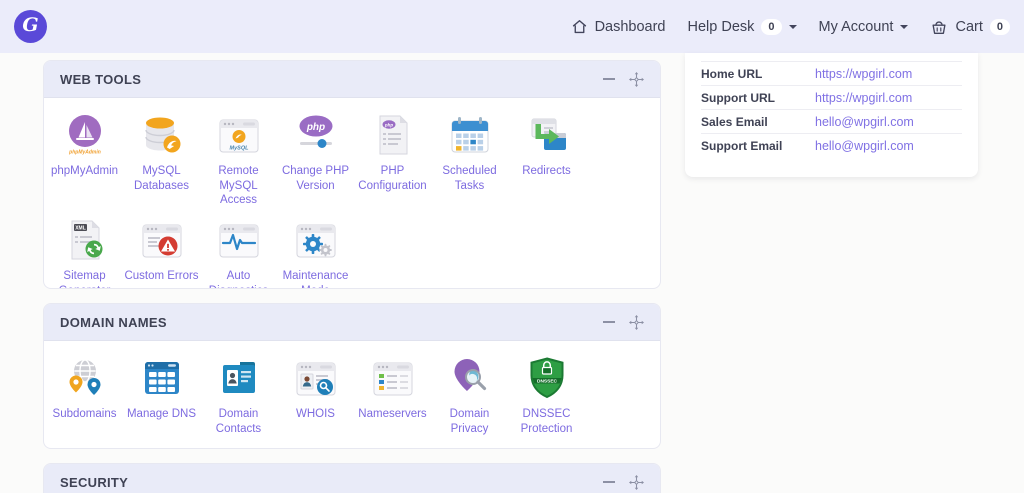 This screenshot has width=1024, height=493. I want to click on app-logo: G, so click(30, 26).